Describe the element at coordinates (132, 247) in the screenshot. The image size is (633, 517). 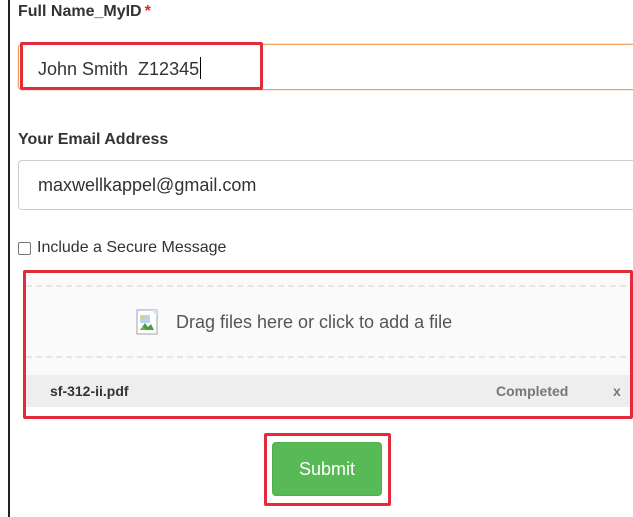
I see `secure-message-label: Include a Secure Message` at that location.